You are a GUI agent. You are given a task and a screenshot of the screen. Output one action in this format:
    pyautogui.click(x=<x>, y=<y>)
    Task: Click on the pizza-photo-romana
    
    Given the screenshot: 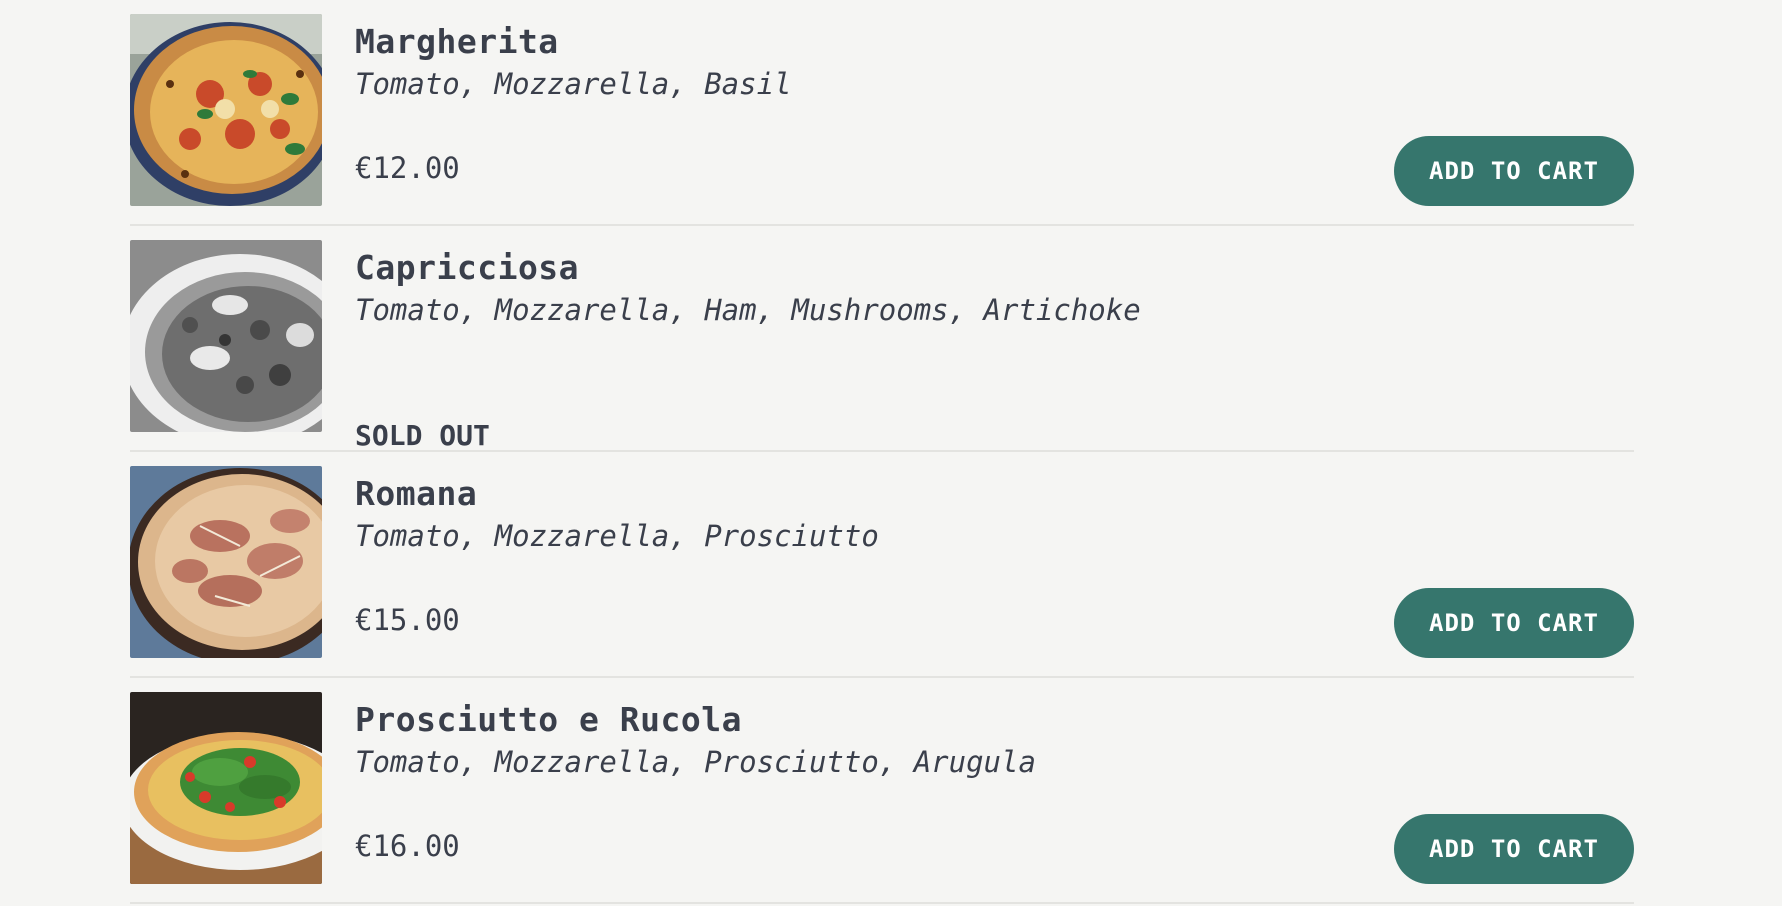 What is the action you would take?
    pyautogui.click(x=226, y=562)
    